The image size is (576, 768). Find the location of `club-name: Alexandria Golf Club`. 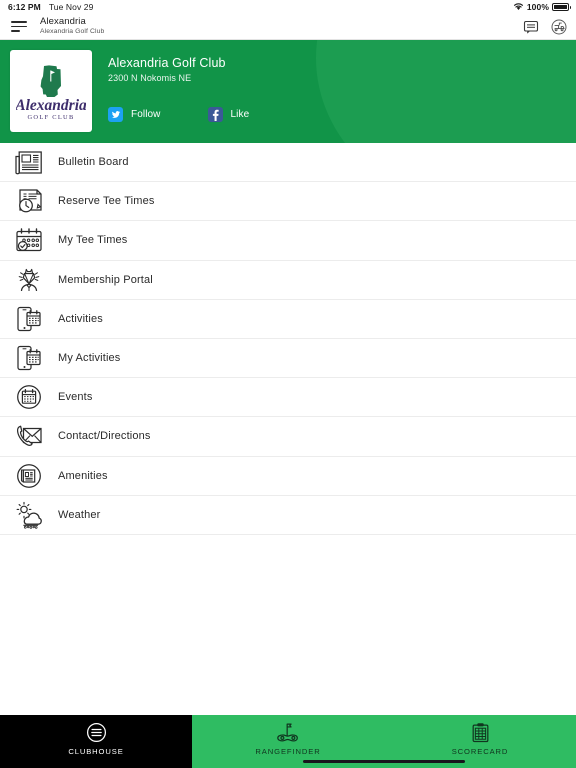

club-name: Alexandria Golf Club is located at coordinates (167, 63).